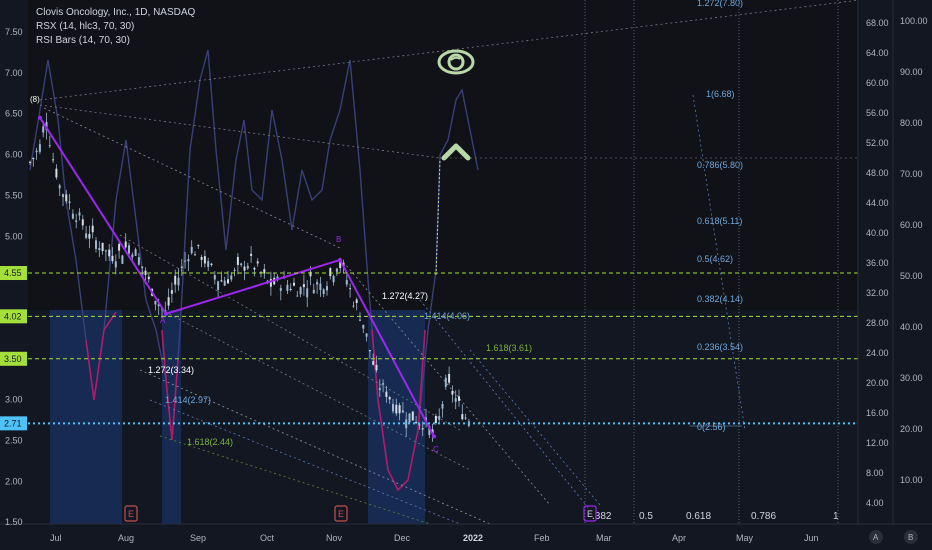  What do you see at coordinates (13, 423) in the screenshot?
I see `price-label: 2.71` at bounding box center [13, 423].